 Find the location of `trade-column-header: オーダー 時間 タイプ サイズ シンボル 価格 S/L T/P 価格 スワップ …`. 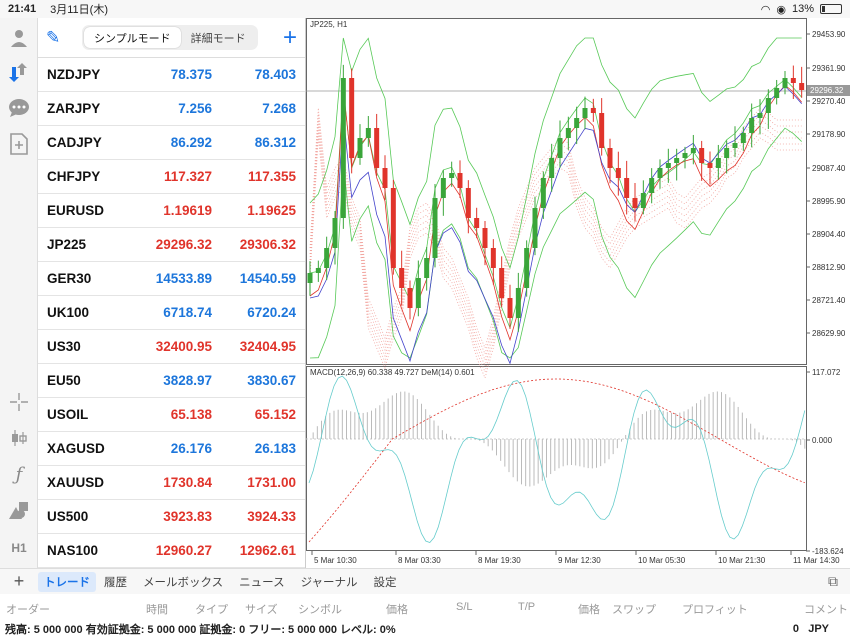

trade-column-header: オーダー 時間 タイプ サイズ シンボル 価格 S/L T/P 価格 スワップ … is located at coordinates (425, 607).